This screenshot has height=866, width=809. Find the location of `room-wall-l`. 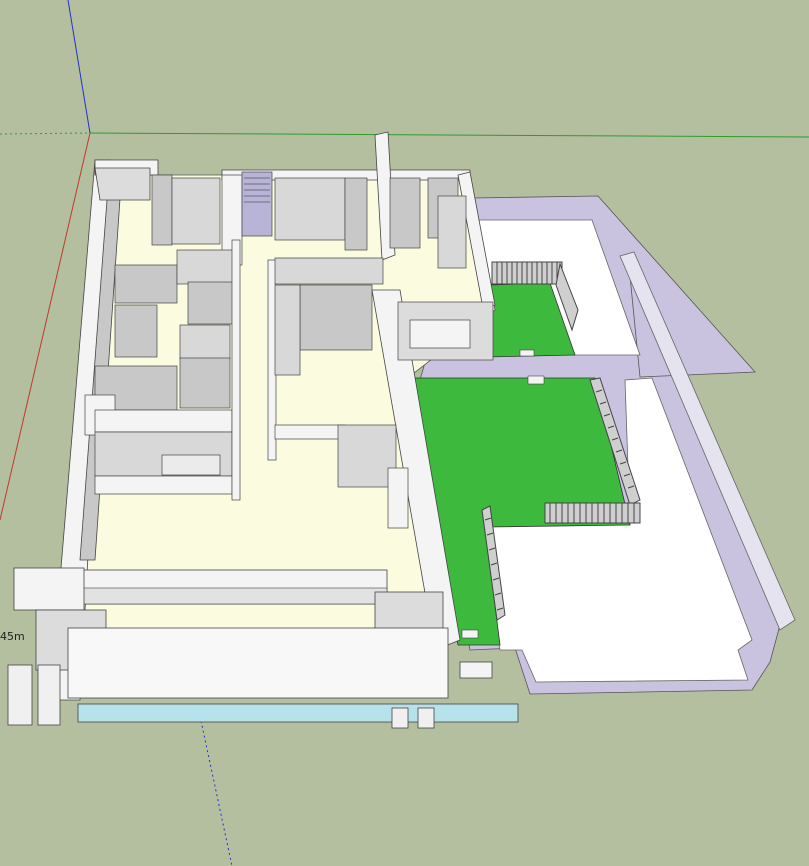

room-wall-l is located at coordinates (336, 317).